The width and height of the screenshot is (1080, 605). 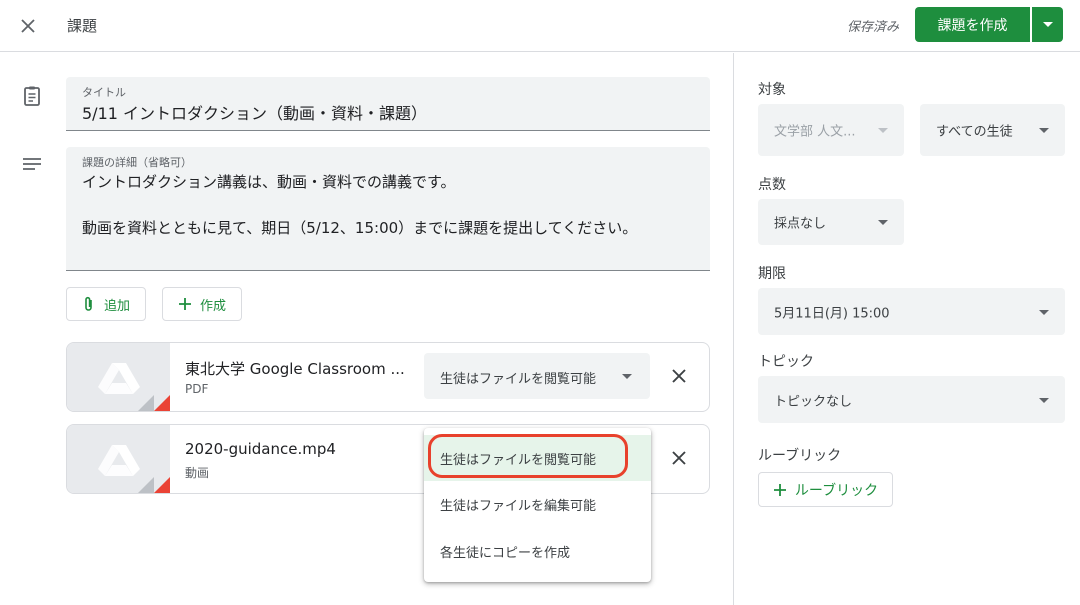 I want to click on details-line: イントロダクション講義は、動画・資料での講義です。, so click(x=269, y=181).